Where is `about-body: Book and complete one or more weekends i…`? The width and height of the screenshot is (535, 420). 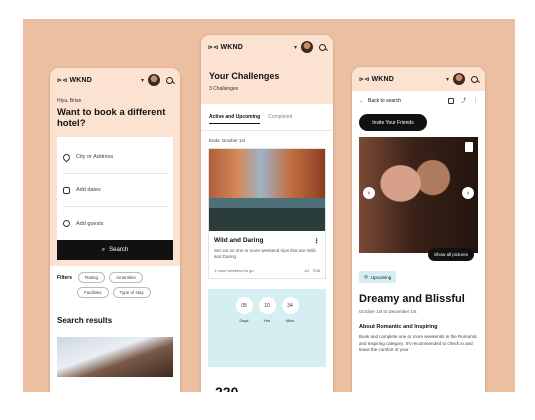
about-body: Book and complete one or more weekends i… is located at coordinates (418, 343).